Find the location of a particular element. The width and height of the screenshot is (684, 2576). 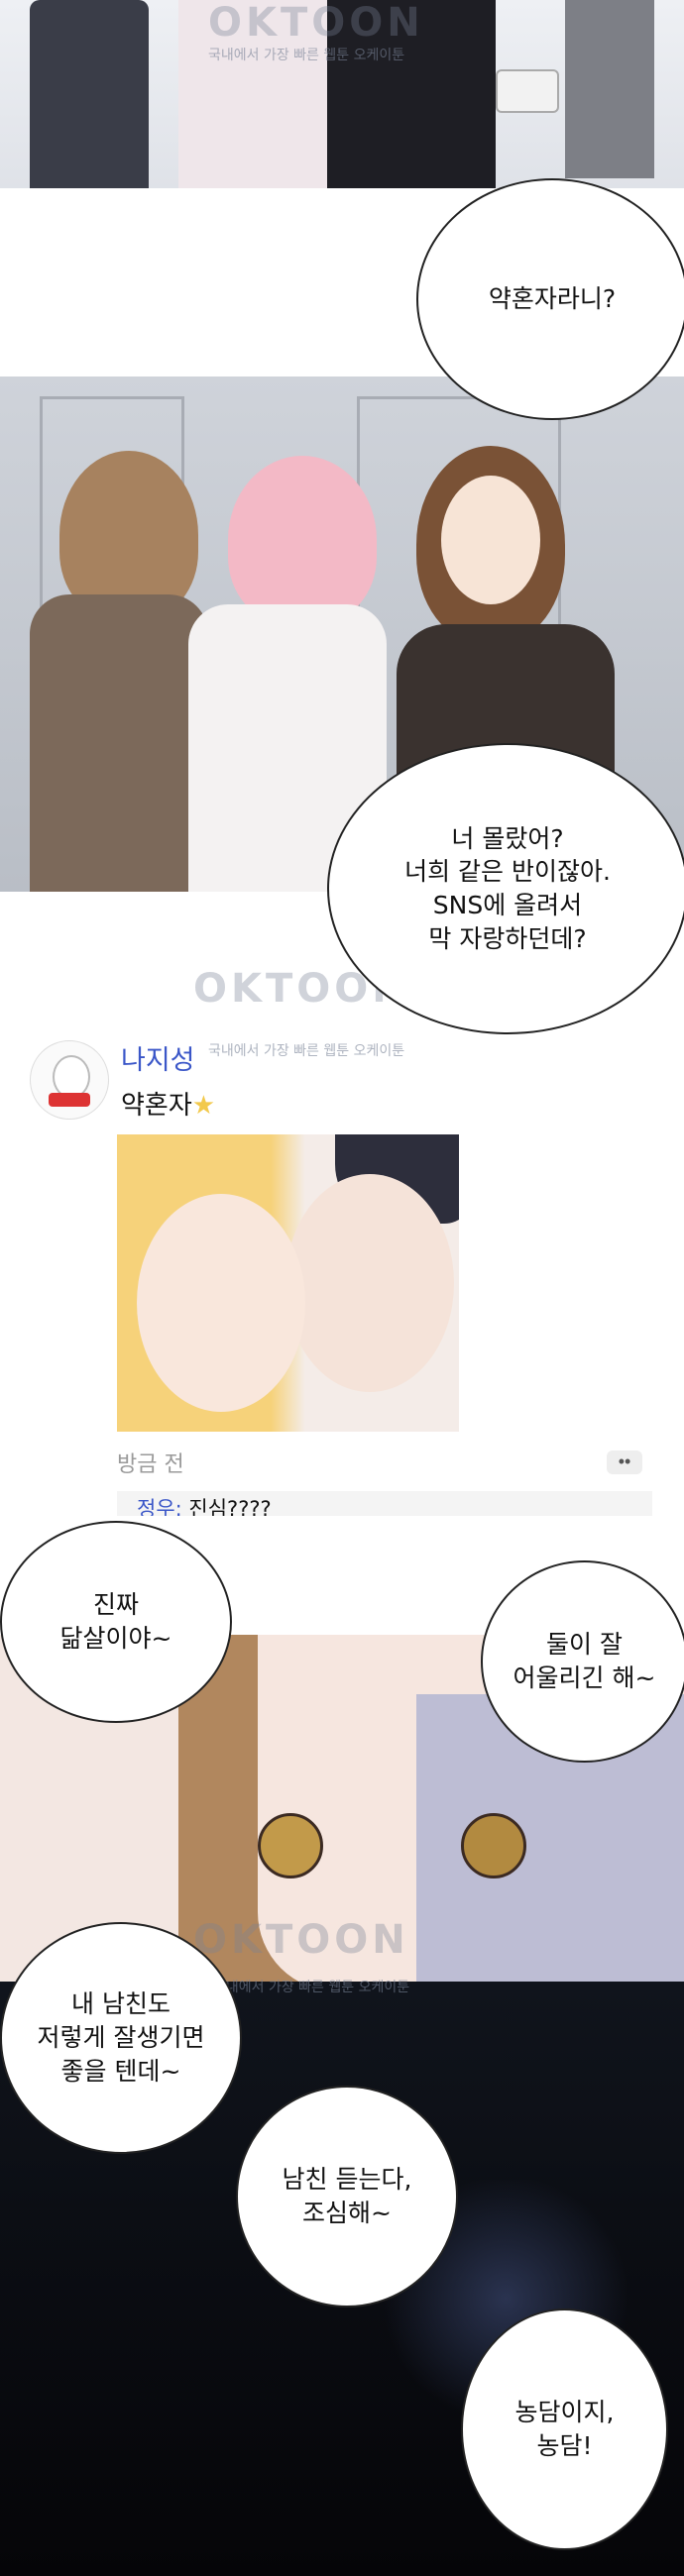

speech-bubble: 남친 듣는다, 조심해~ is located at coordinates (347, 2197).